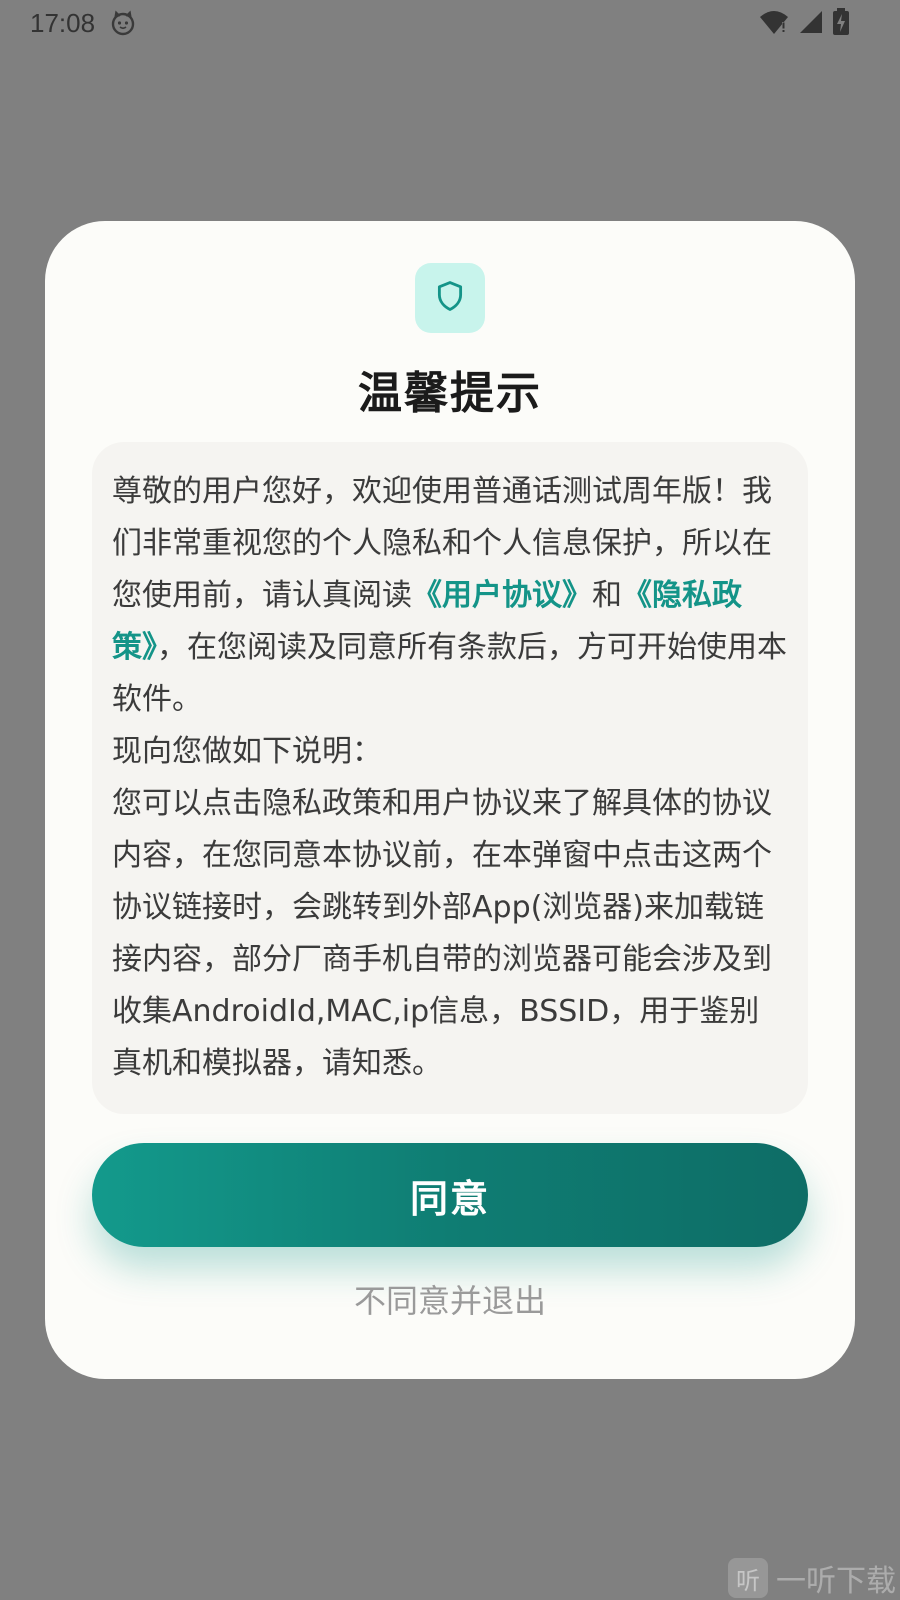 The width and height of the screenshot is (900, 1600). Describe the element at coordinates (811, 22) in the screenshot. I see `signal-icon` at that location.